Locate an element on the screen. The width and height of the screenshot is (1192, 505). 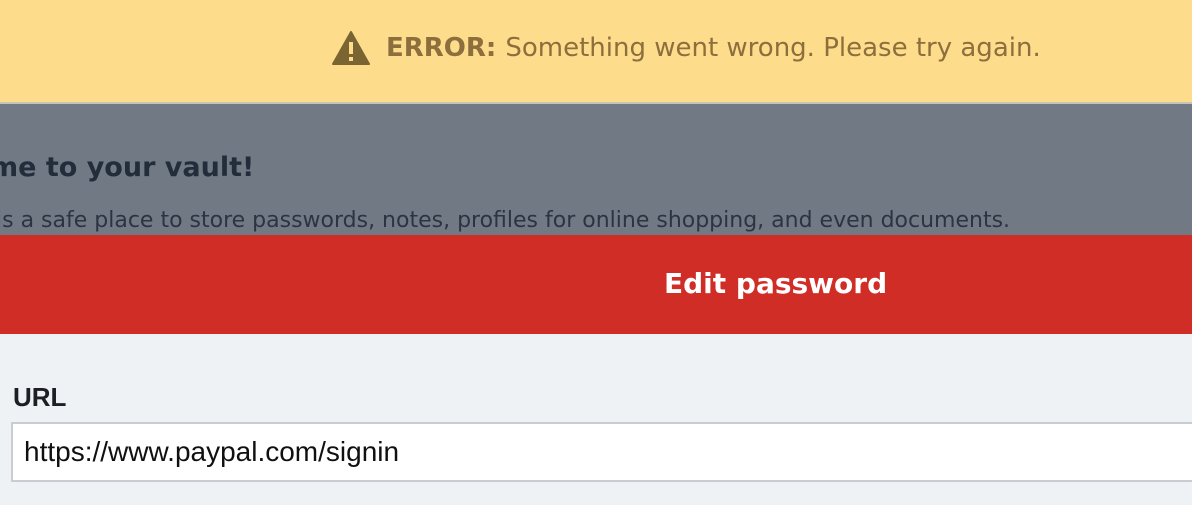
url-label: URL is located at coordinates (40, 397).